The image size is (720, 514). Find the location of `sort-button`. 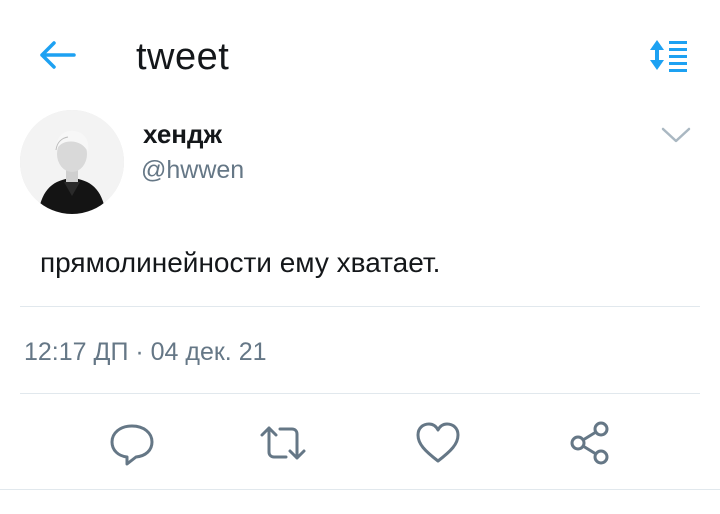

sort-button is located at coordinates (668, 55).